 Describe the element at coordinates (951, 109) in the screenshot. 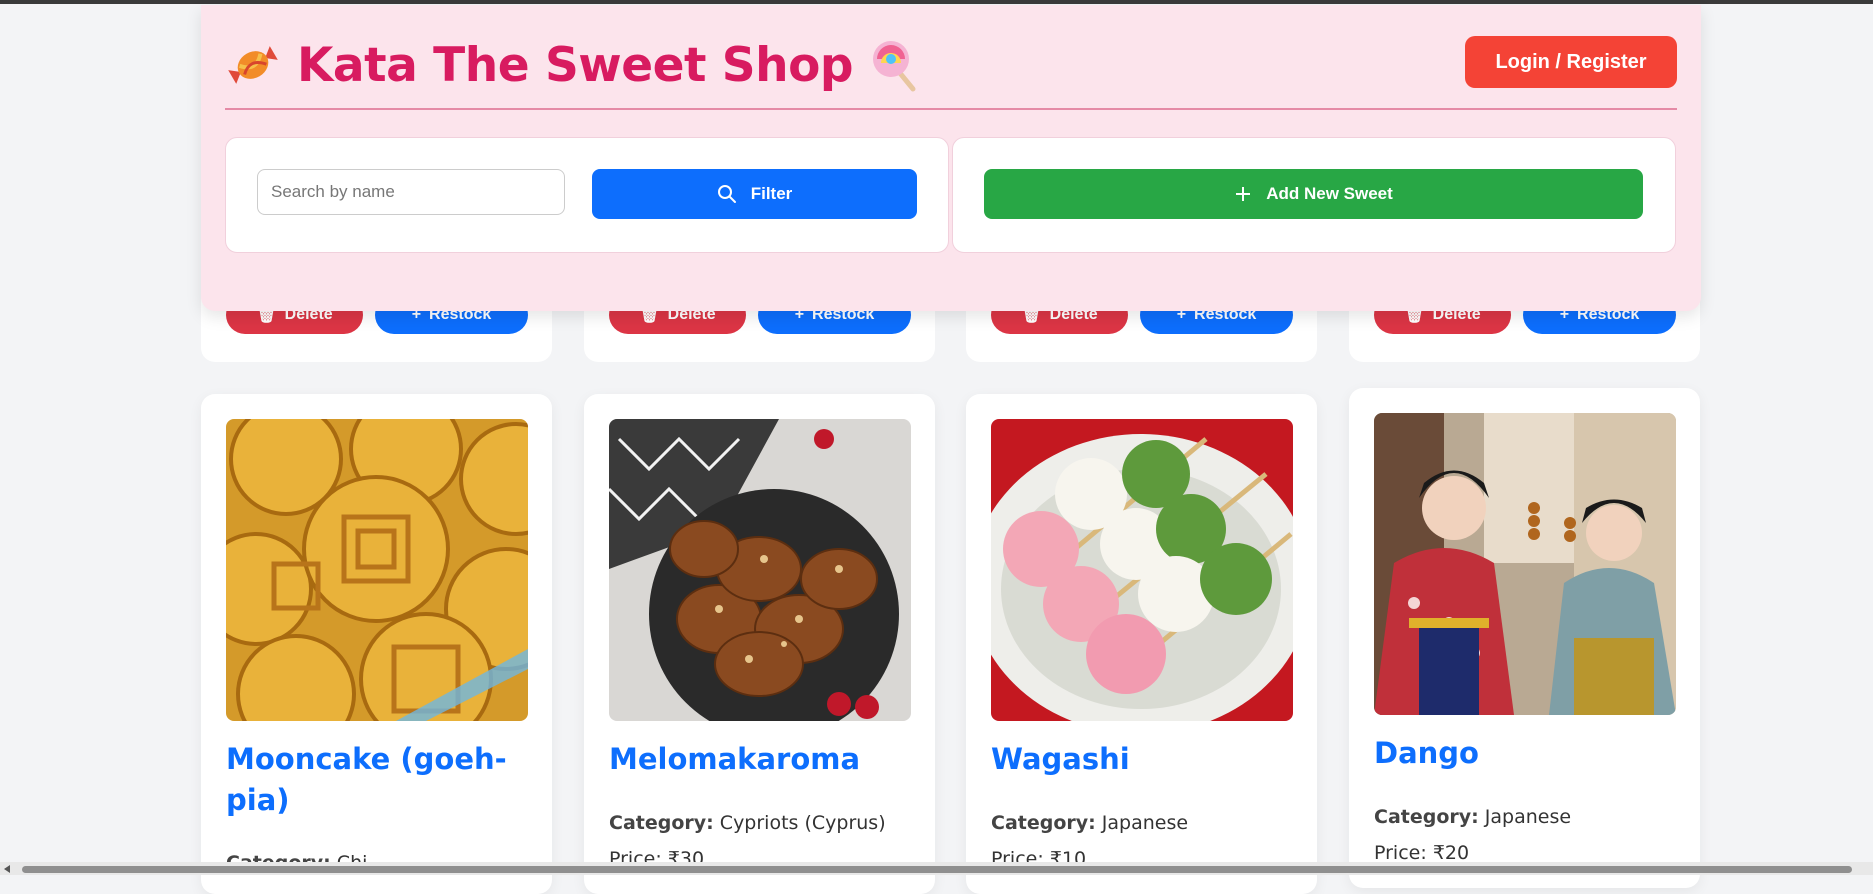

I see `header-divider` at that location.